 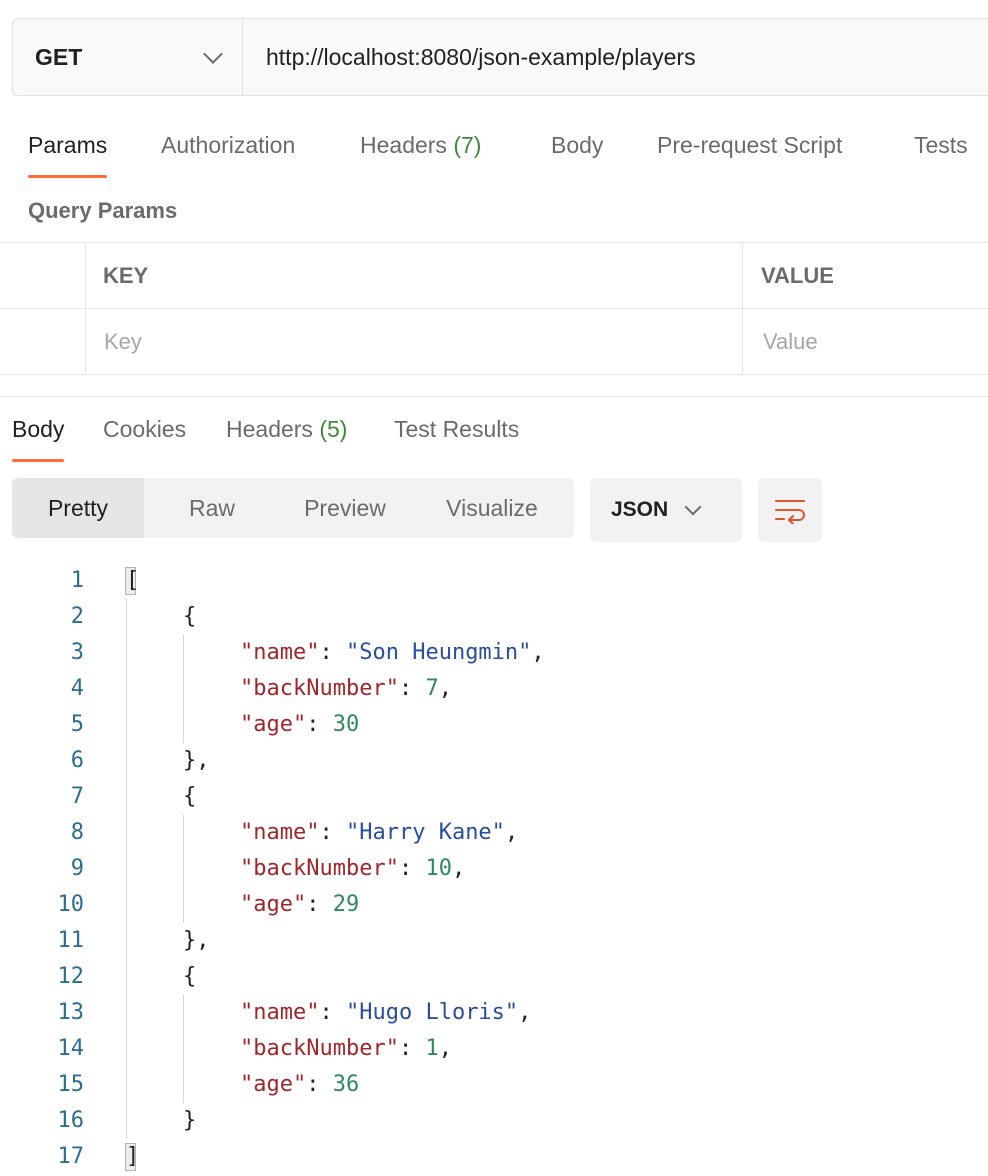 I want to click on section-divider, so click(x=494, y=396).